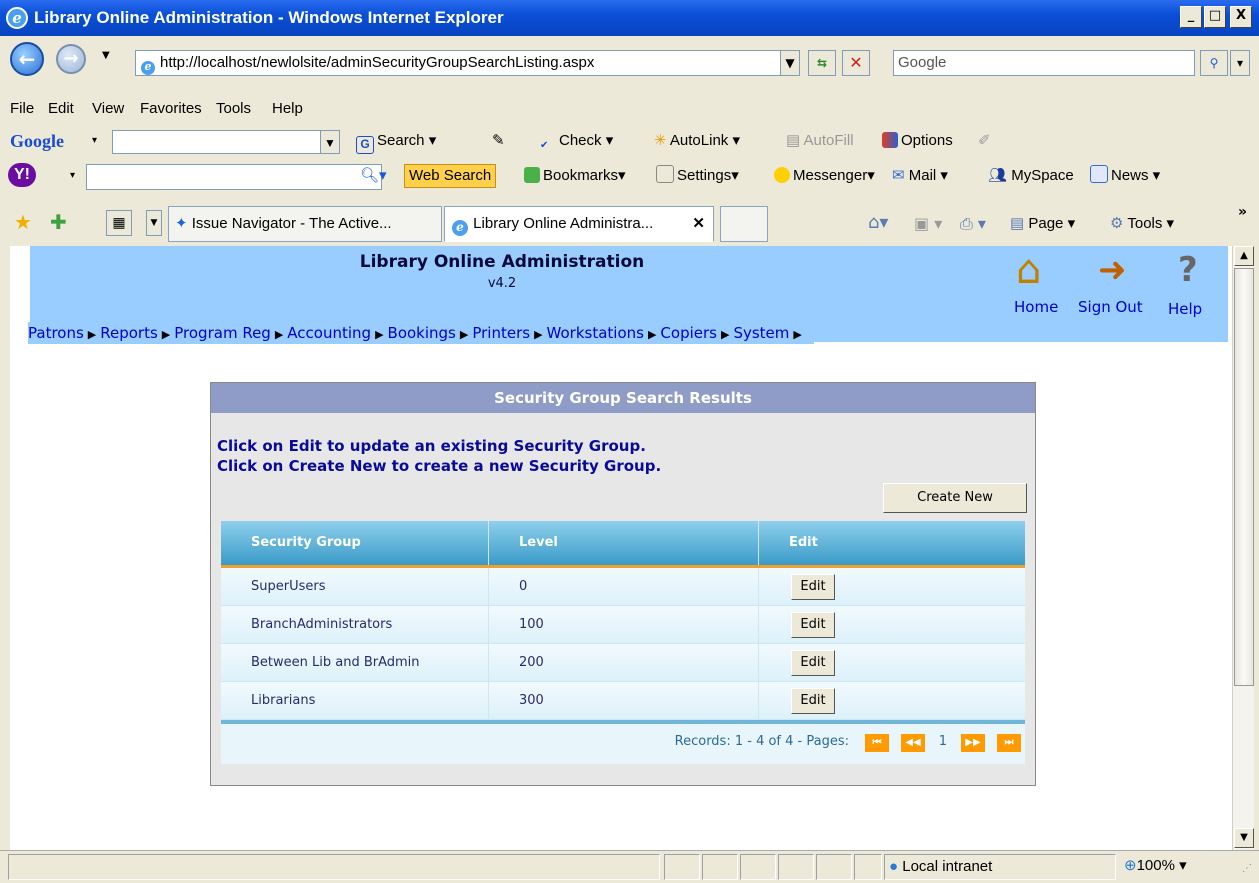 The height and width of the screenshot is (883, 1259). Describe the element at coordinates (1247, 868) in the screenshot. I see `resize-grip-icon: ⋰` at that location.